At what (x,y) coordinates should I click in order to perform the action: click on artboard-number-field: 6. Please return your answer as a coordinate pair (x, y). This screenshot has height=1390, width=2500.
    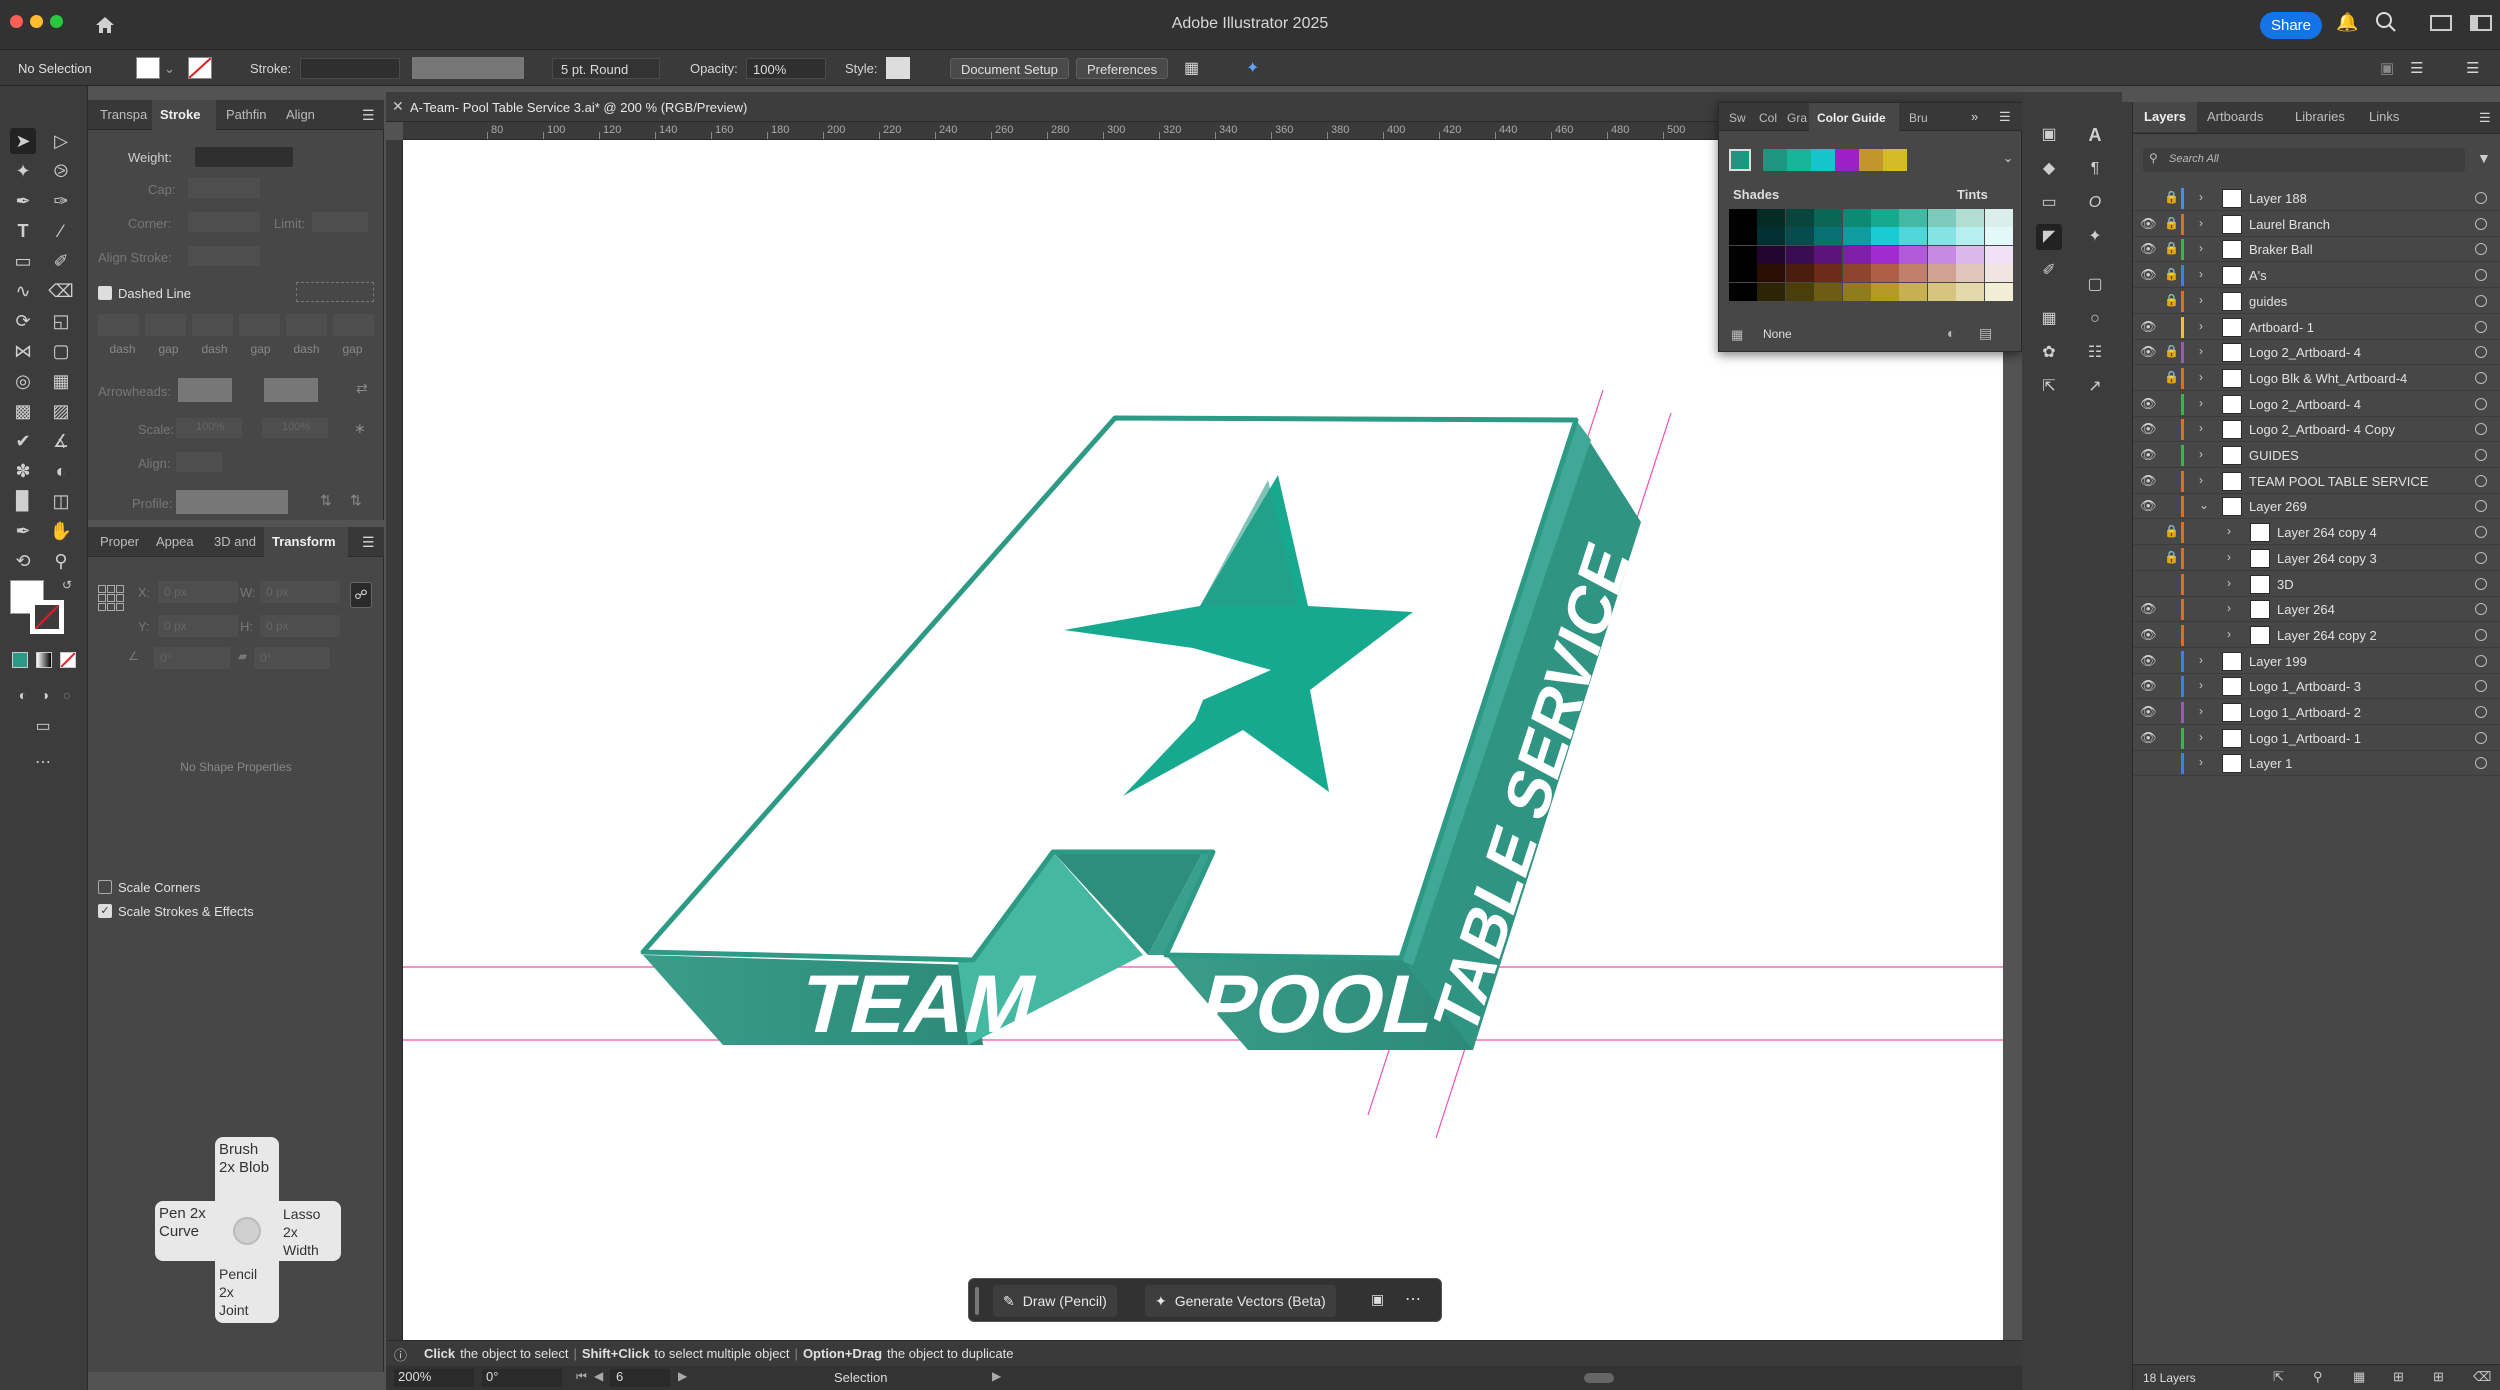
    Looking at the image, I should click on (640, 1378).